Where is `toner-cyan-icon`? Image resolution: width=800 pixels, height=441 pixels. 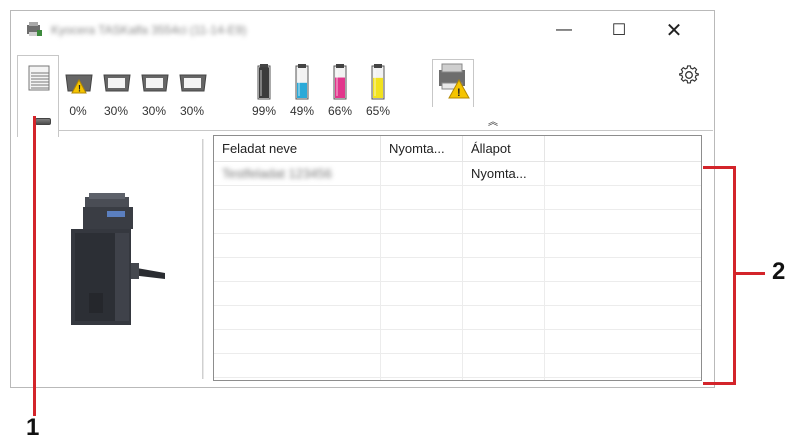
toner-cyan-icon is located at coordinates (302, 82).